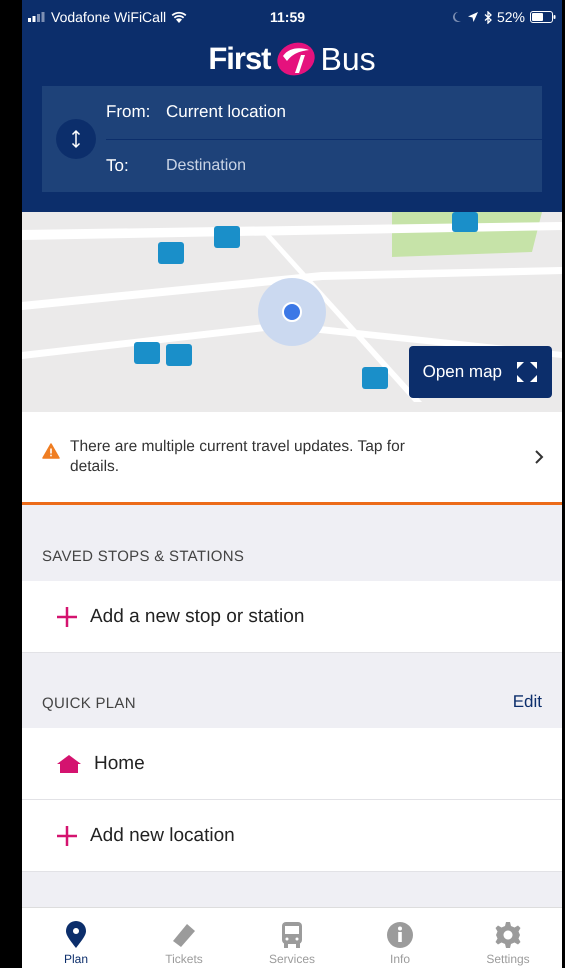 The width and height of the screenshot is (565, 968). What do you see at coordinates (488, 17) in the screenshot?
I see `bluetooth-icon` at bounding box center [488, 17].